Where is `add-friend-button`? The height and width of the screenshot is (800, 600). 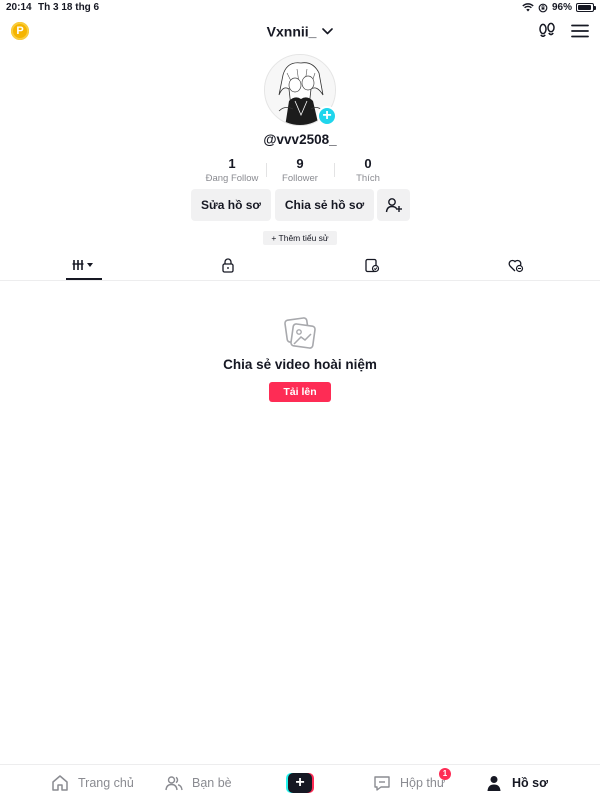
add-friend-button is located at coordinates (393, 205).